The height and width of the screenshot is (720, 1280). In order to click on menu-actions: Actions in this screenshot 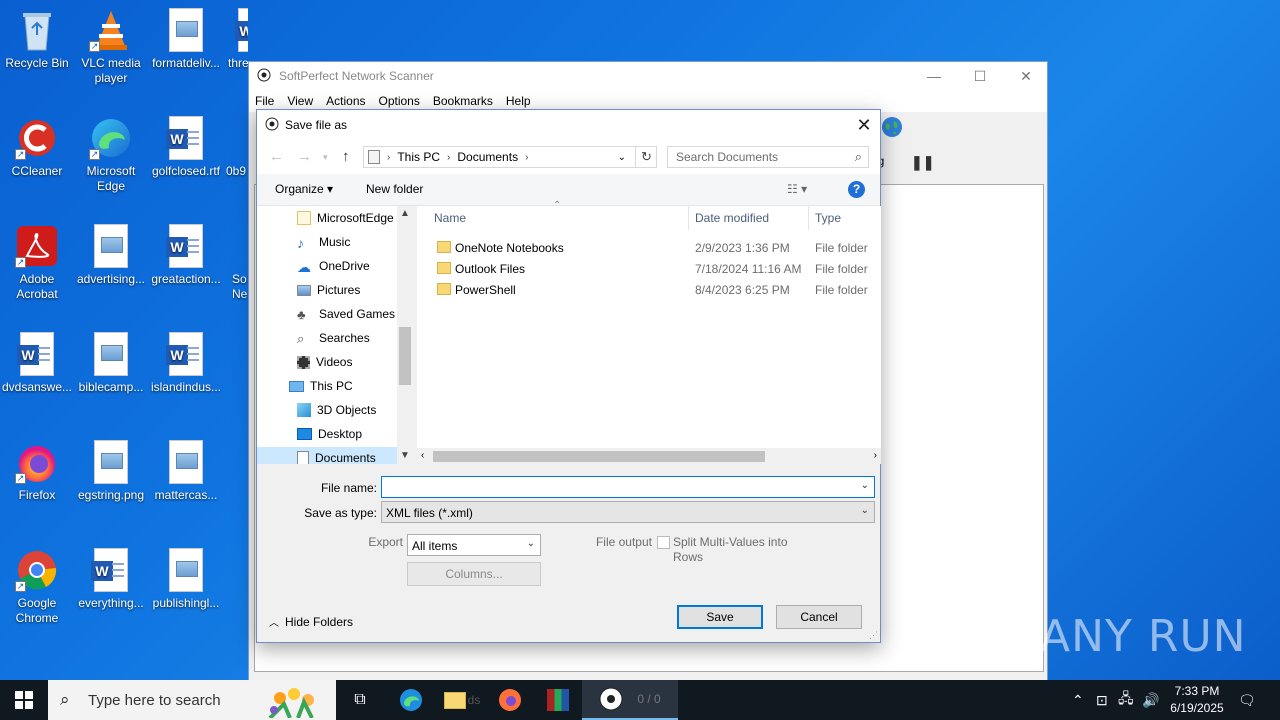, I will do `click(345, 101)`.